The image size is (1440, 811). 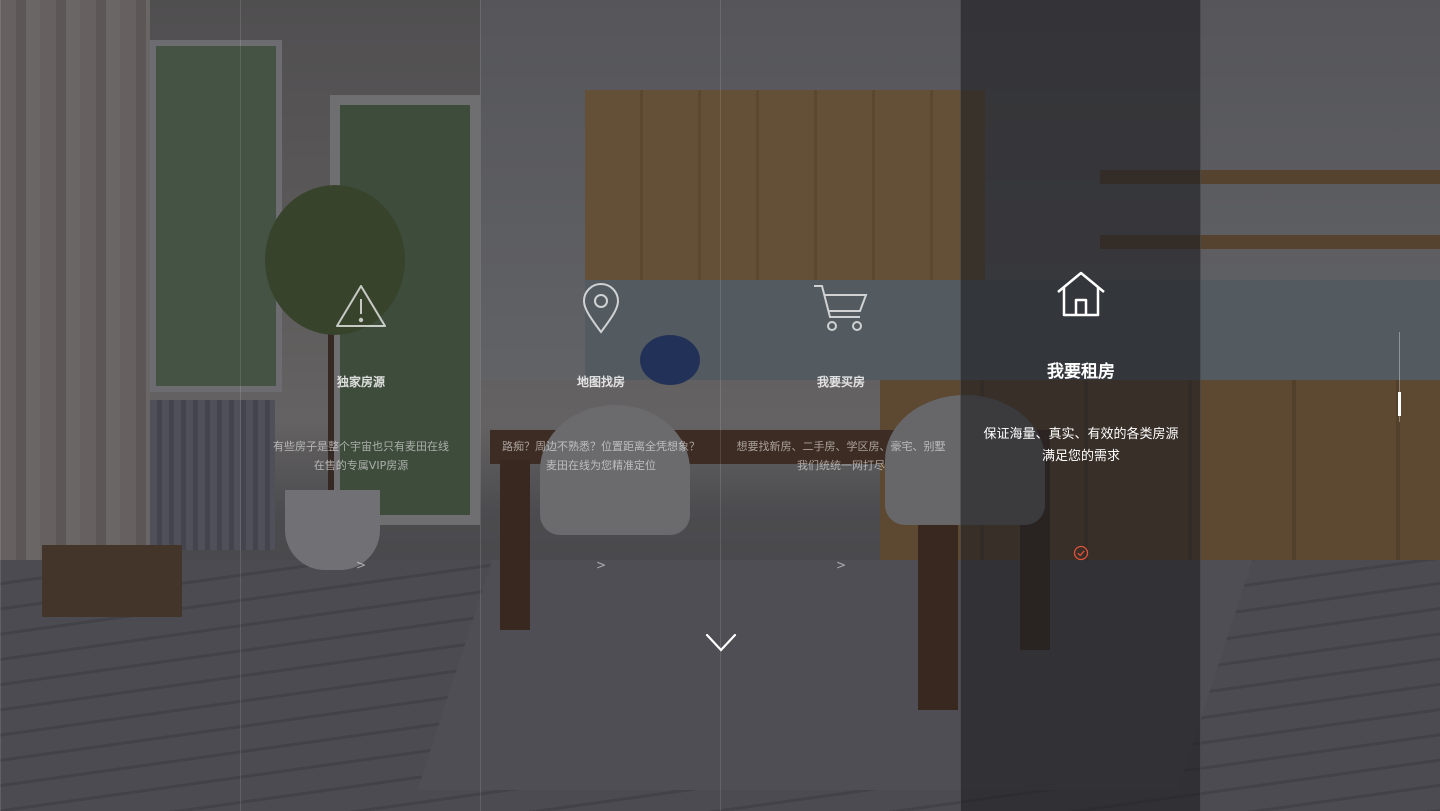 I want to click on house-icon, so click(x=1081, y=294).